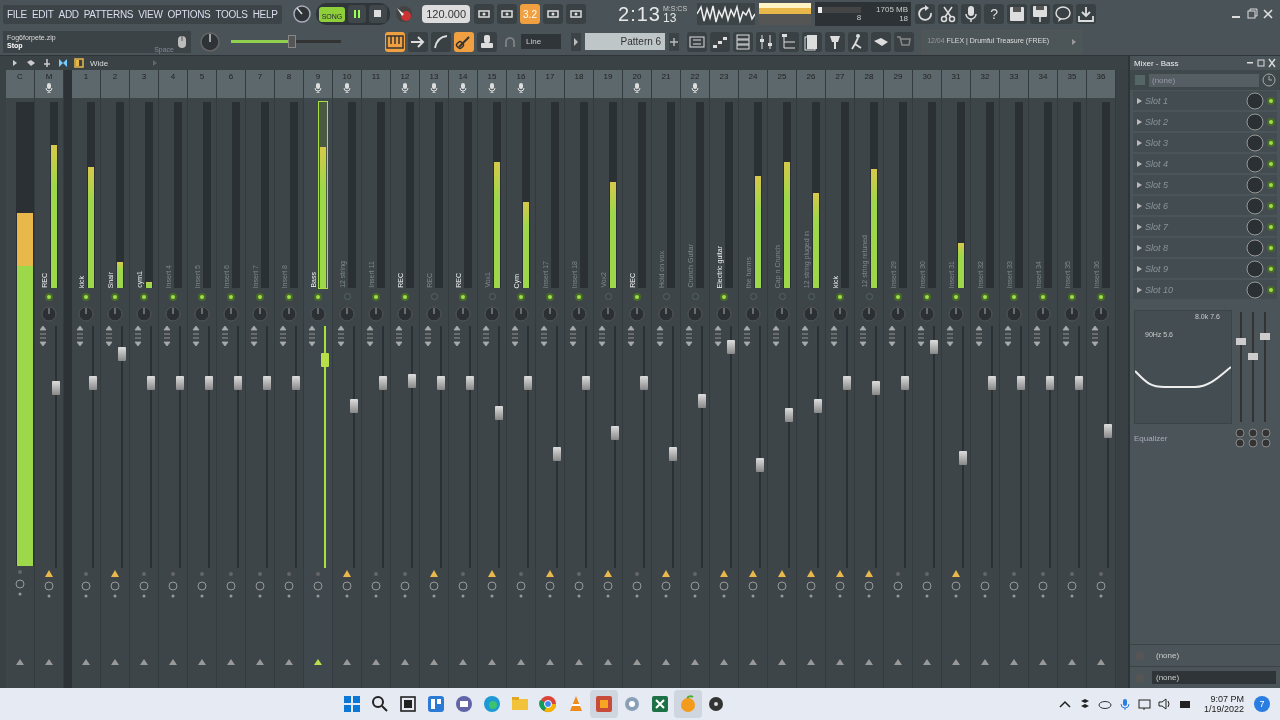 This screenshot has width=1280, height=720. What do you see at coordinates (625, 41) in the screenshot?
I see `pattern-selector: Pattern 6` at bounding box center [625, 41].